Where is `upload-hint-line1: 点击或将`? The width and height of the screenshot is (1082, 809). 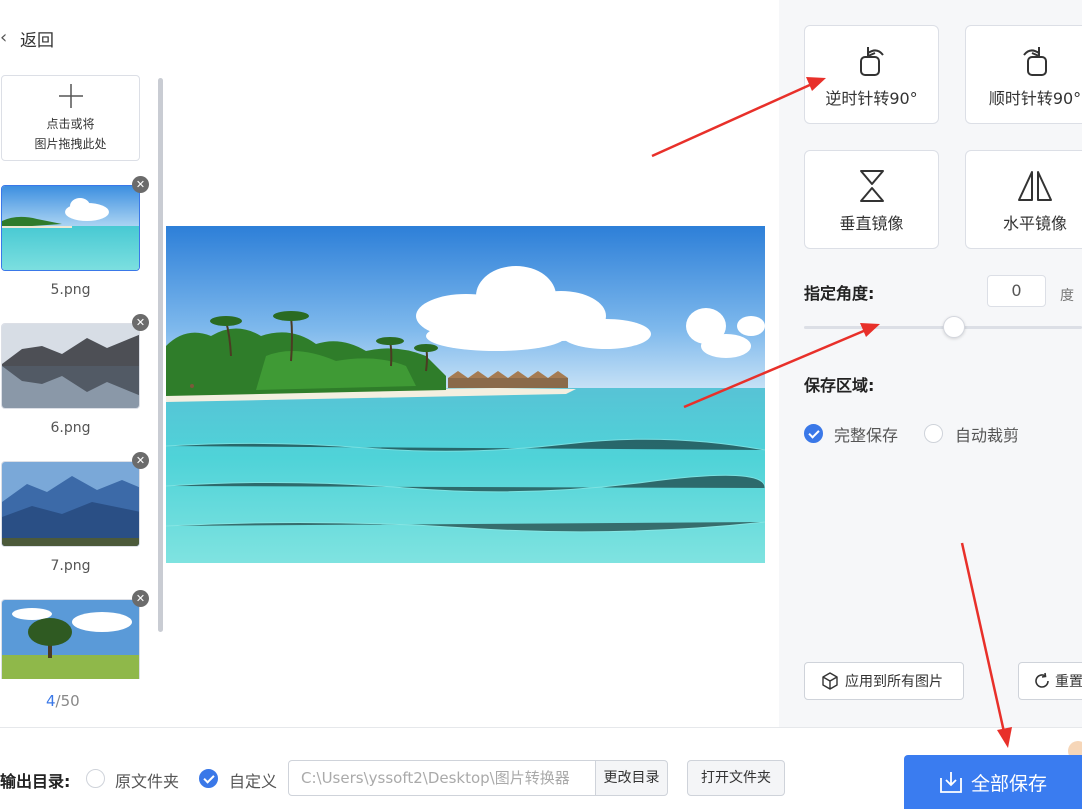
upload-hint-line1: 点击或将 is located at coordinates (70, 123).